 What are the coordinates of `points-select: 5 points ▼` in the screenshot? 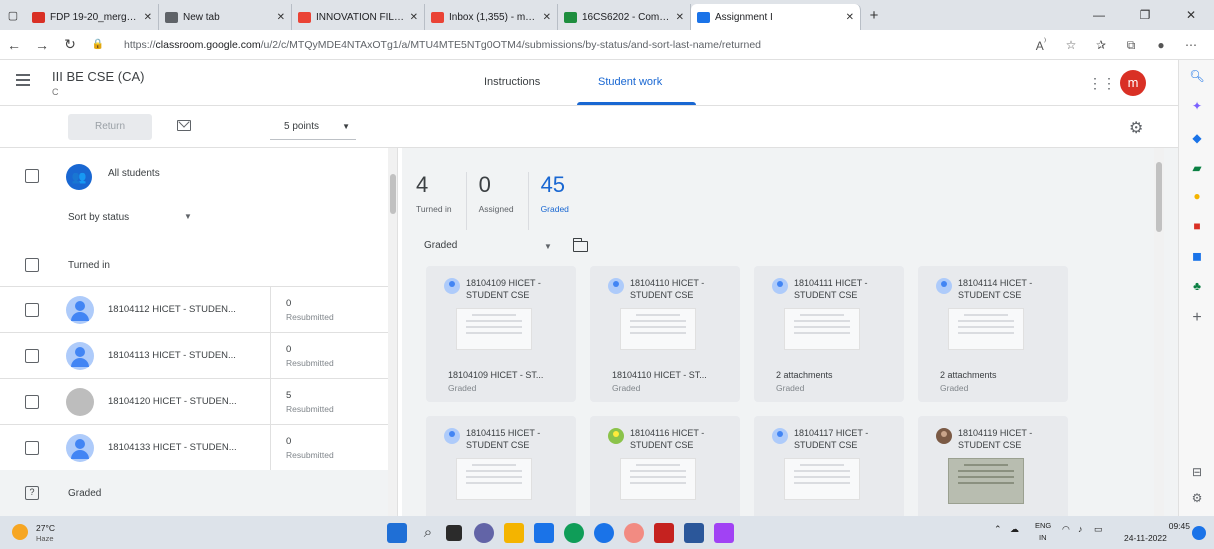 It's located at (313, 127).